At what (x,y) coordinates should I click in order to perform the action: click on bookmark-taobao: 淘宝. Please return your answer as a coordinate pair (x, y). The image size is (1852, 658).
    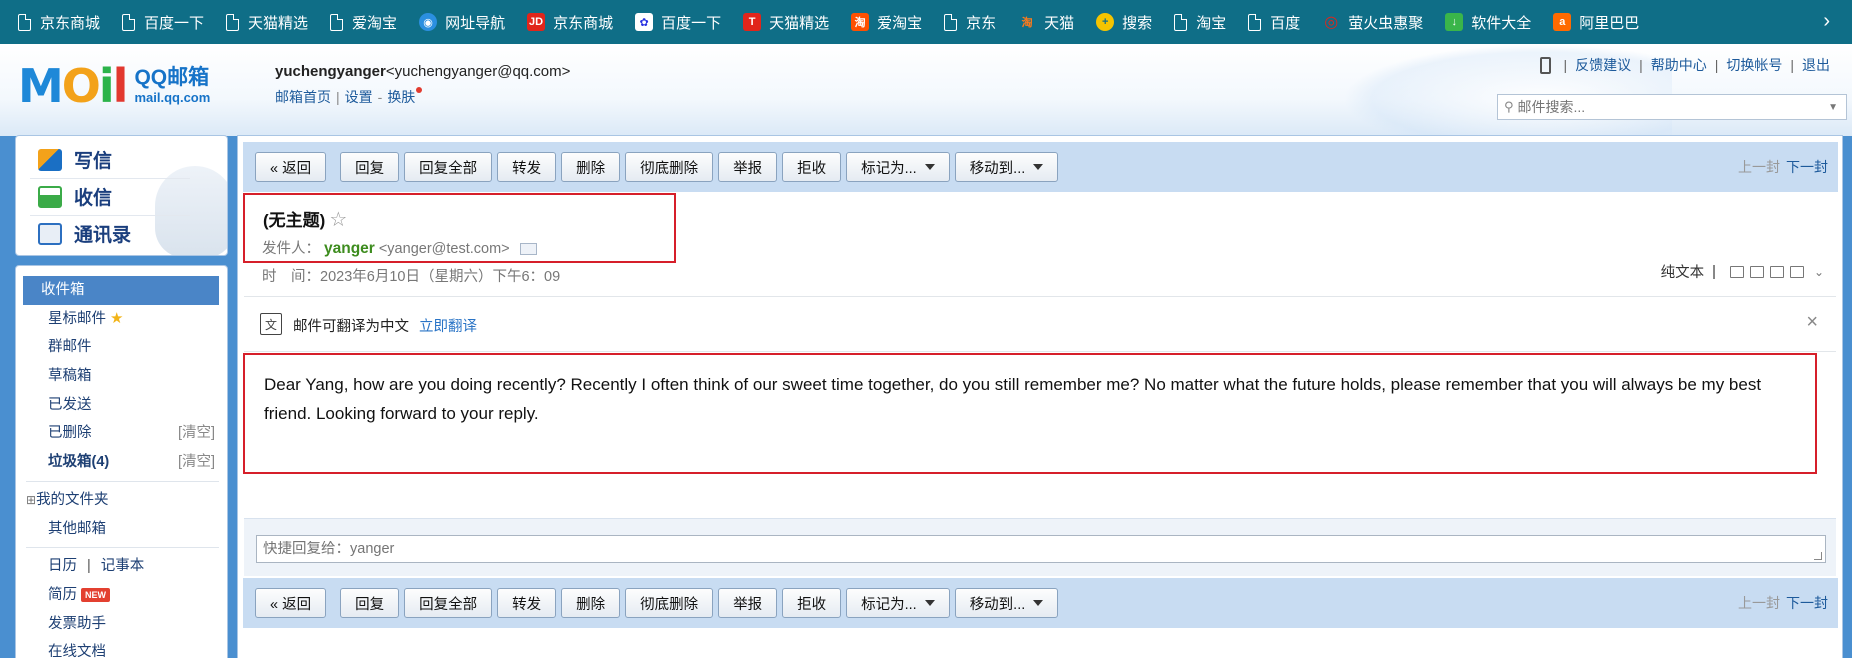
    Looking at the image, I should click on (1200, 22).